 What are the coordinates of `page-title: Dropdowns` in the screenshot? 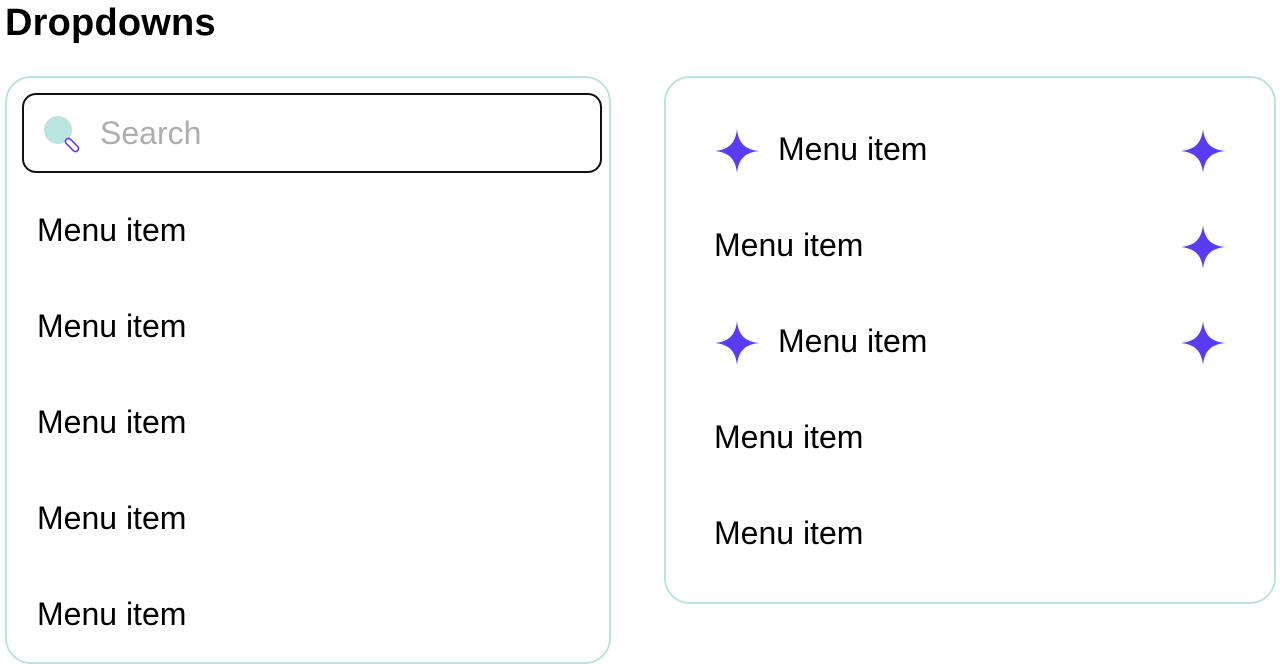 It's located at (110, 23).